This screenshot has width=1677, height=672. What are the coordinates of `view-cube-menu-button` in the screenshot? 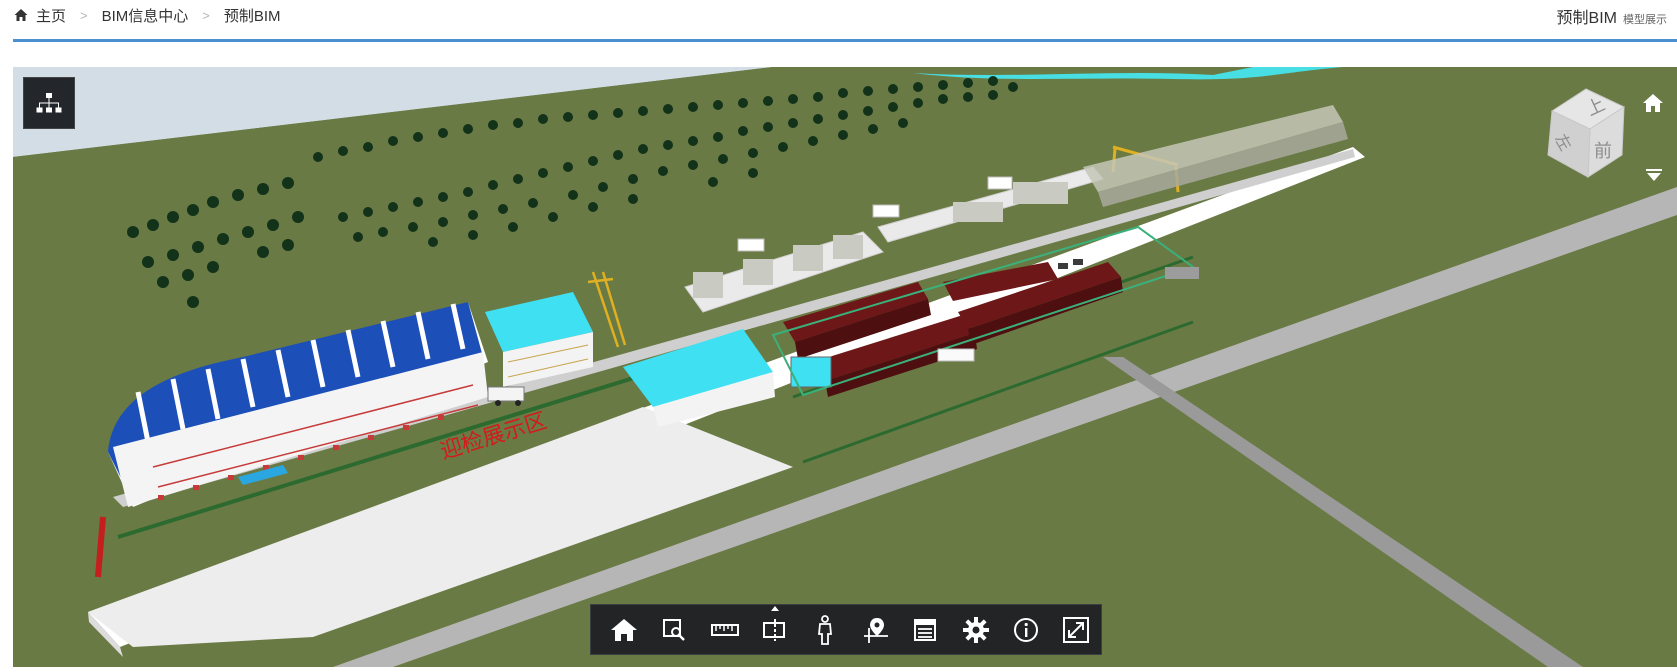 It's located at (1654, 175).